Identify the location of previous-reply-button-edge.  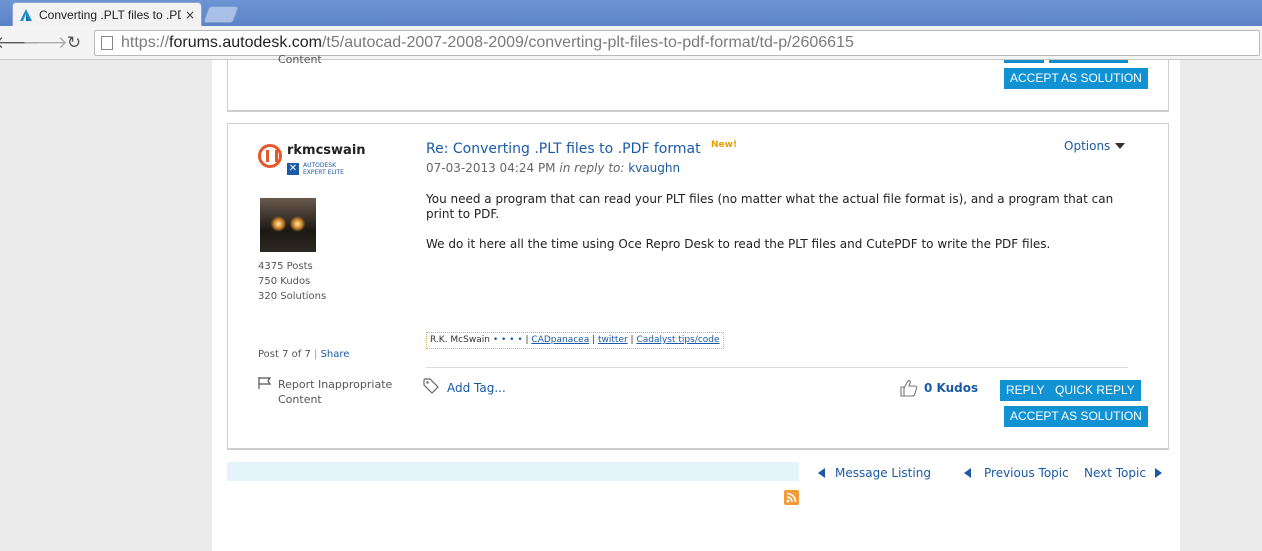
(1024, 61).